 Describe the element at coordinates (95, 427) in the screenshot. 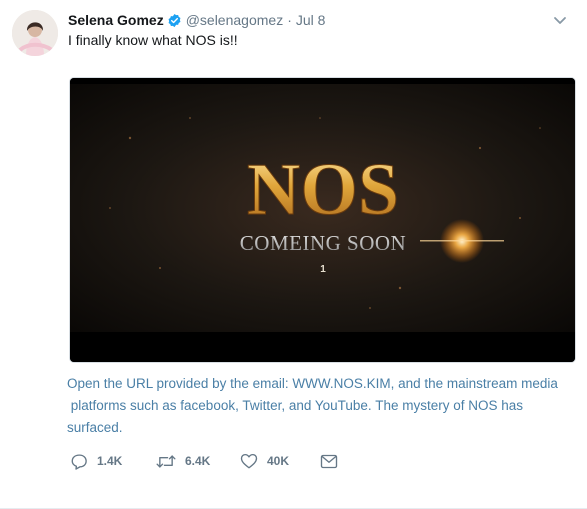

I see `caption-line: surfaced.` at that location.